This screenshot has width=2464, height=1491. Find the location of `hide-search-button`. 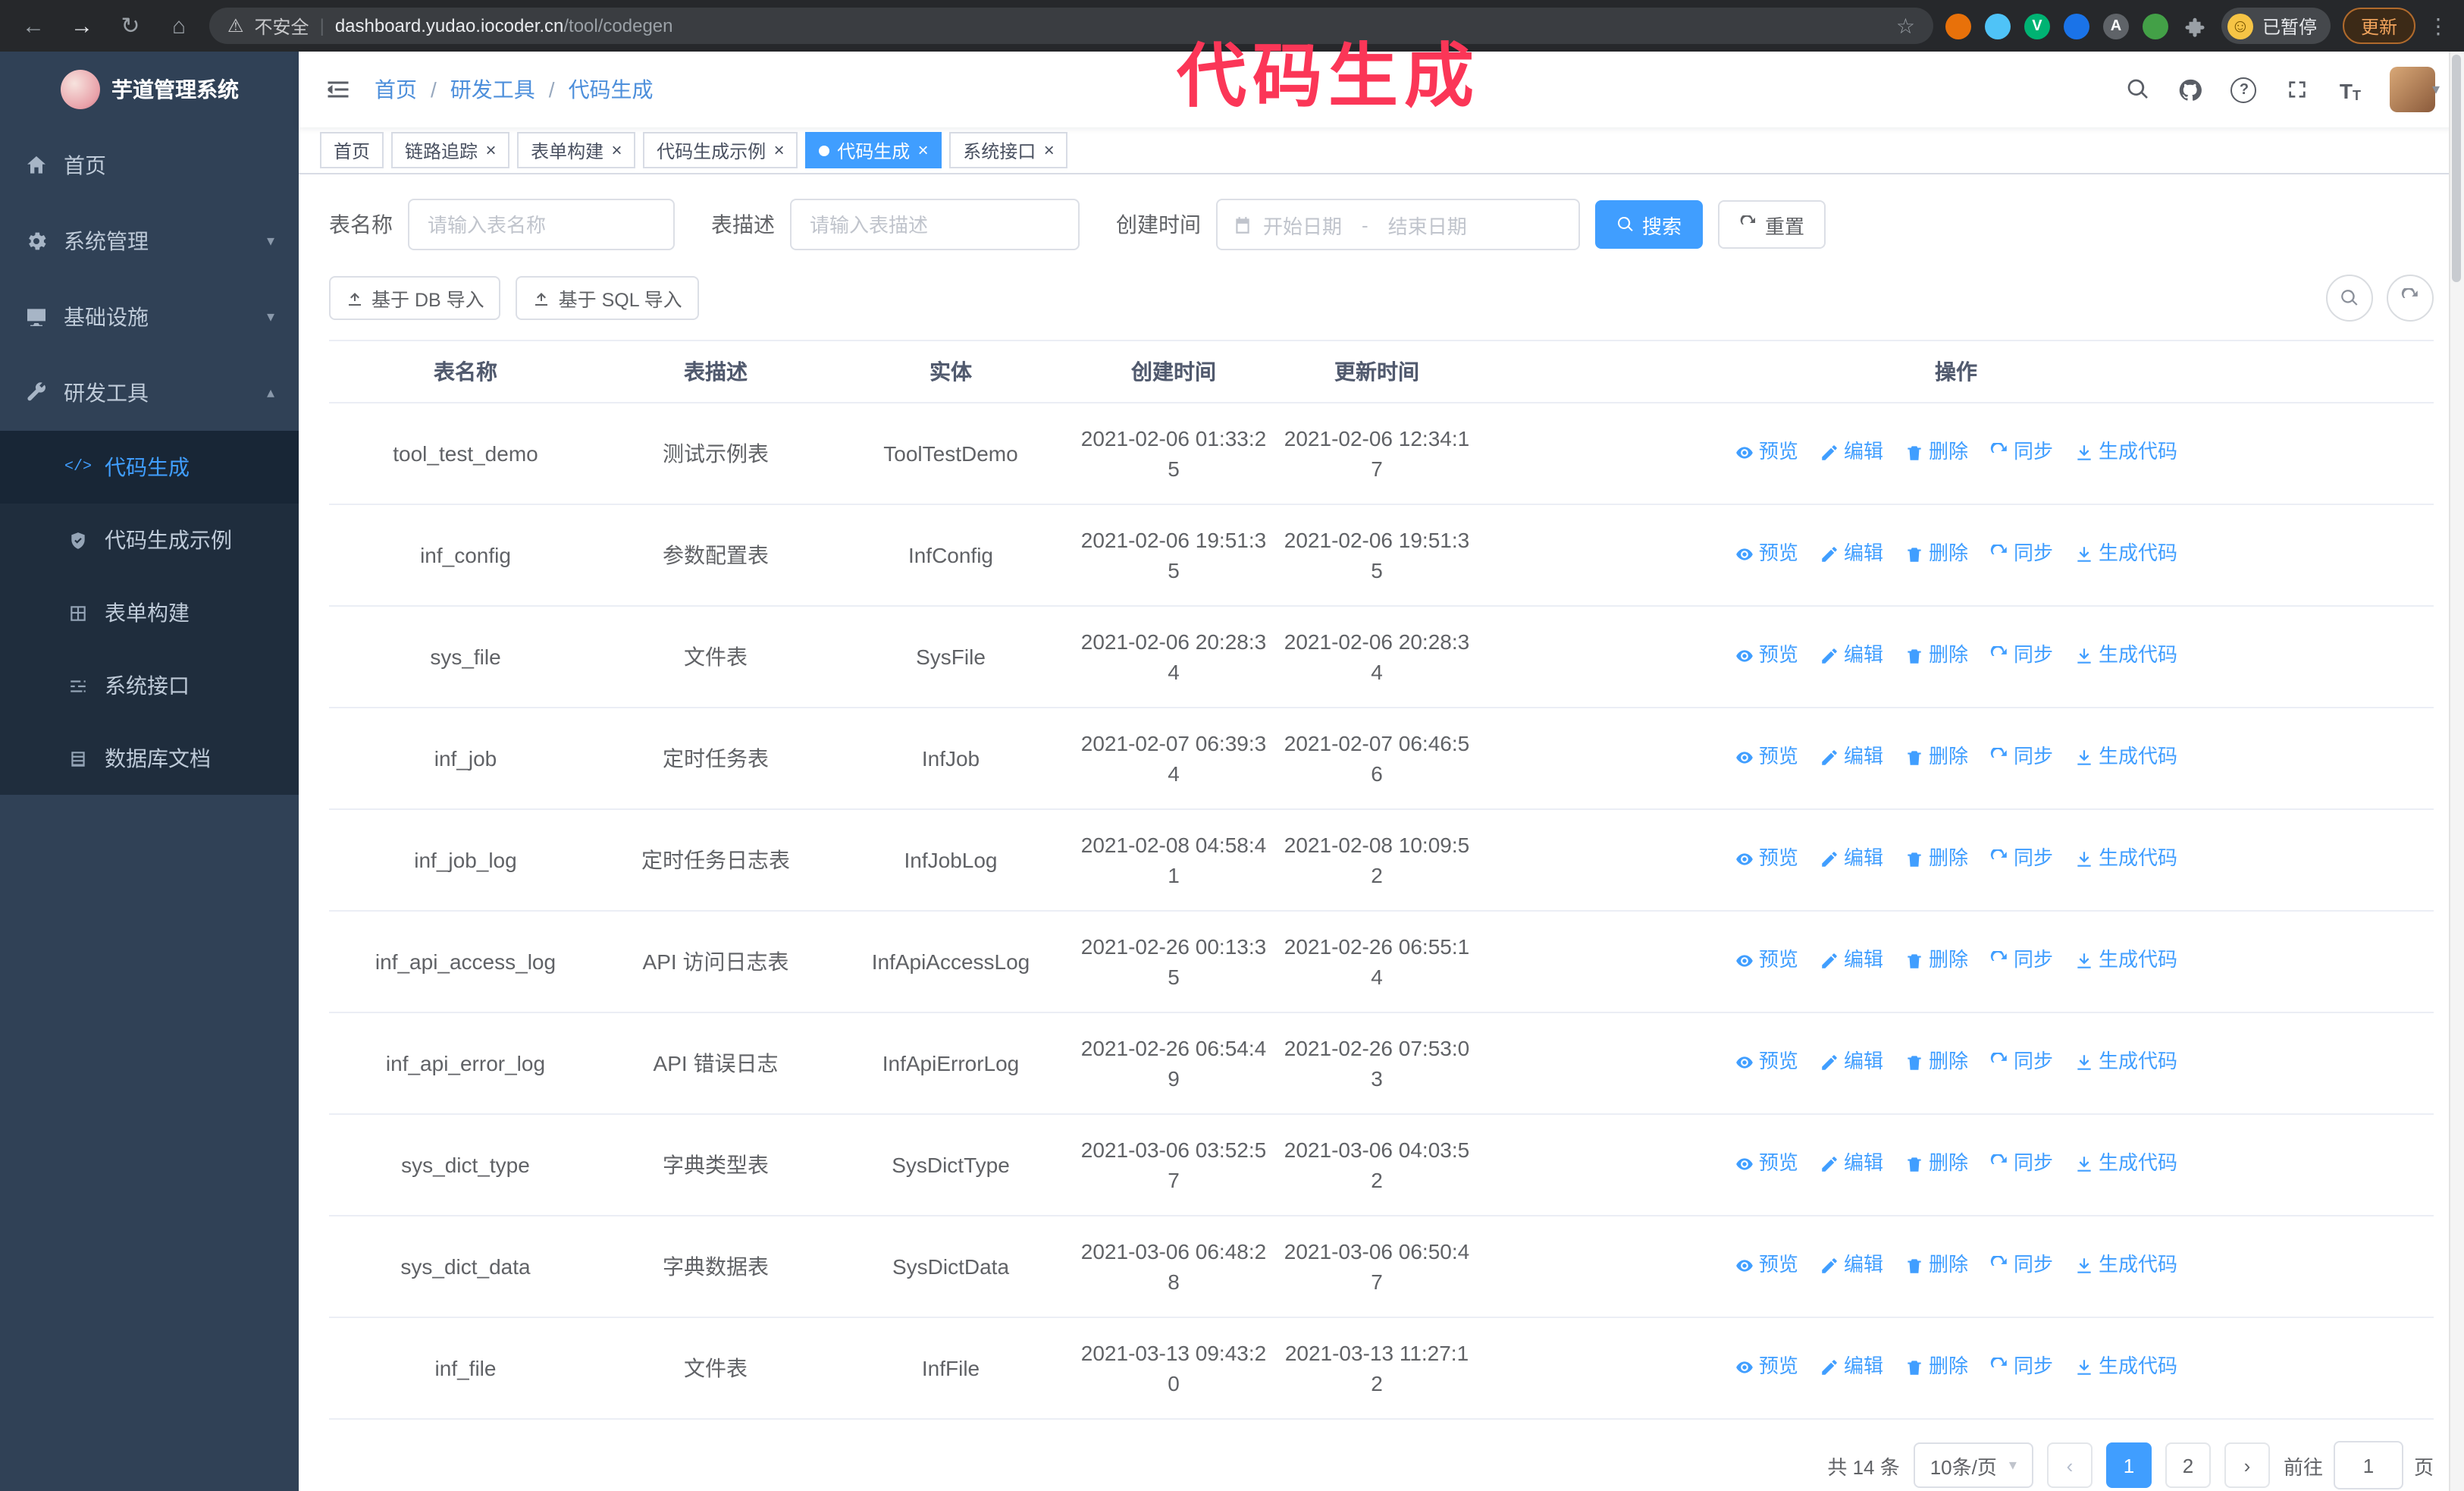

hide-search-button is located at coordinates (2350, 298).